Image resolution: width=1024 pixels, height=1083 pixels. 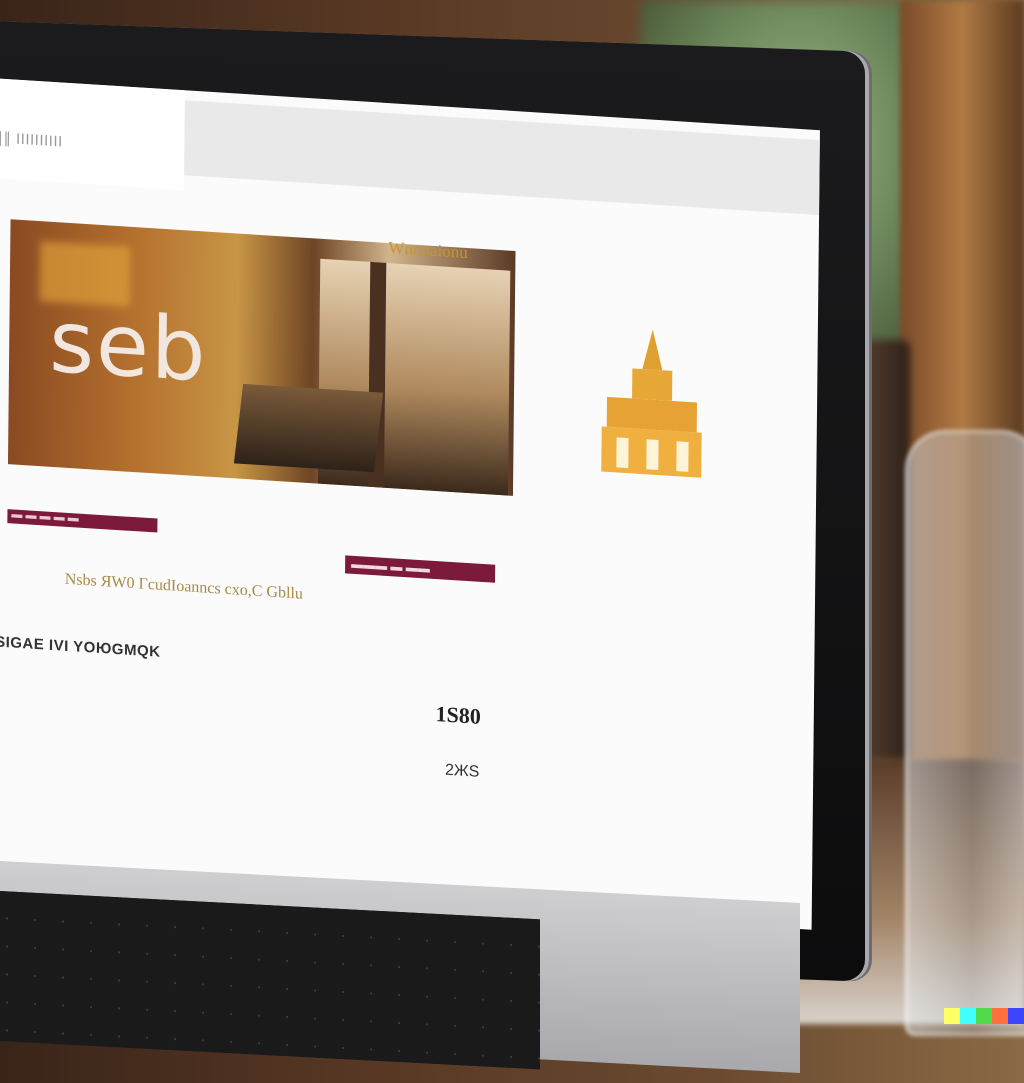 I want to click on background-glass-jar, so click(x=964, y=733).